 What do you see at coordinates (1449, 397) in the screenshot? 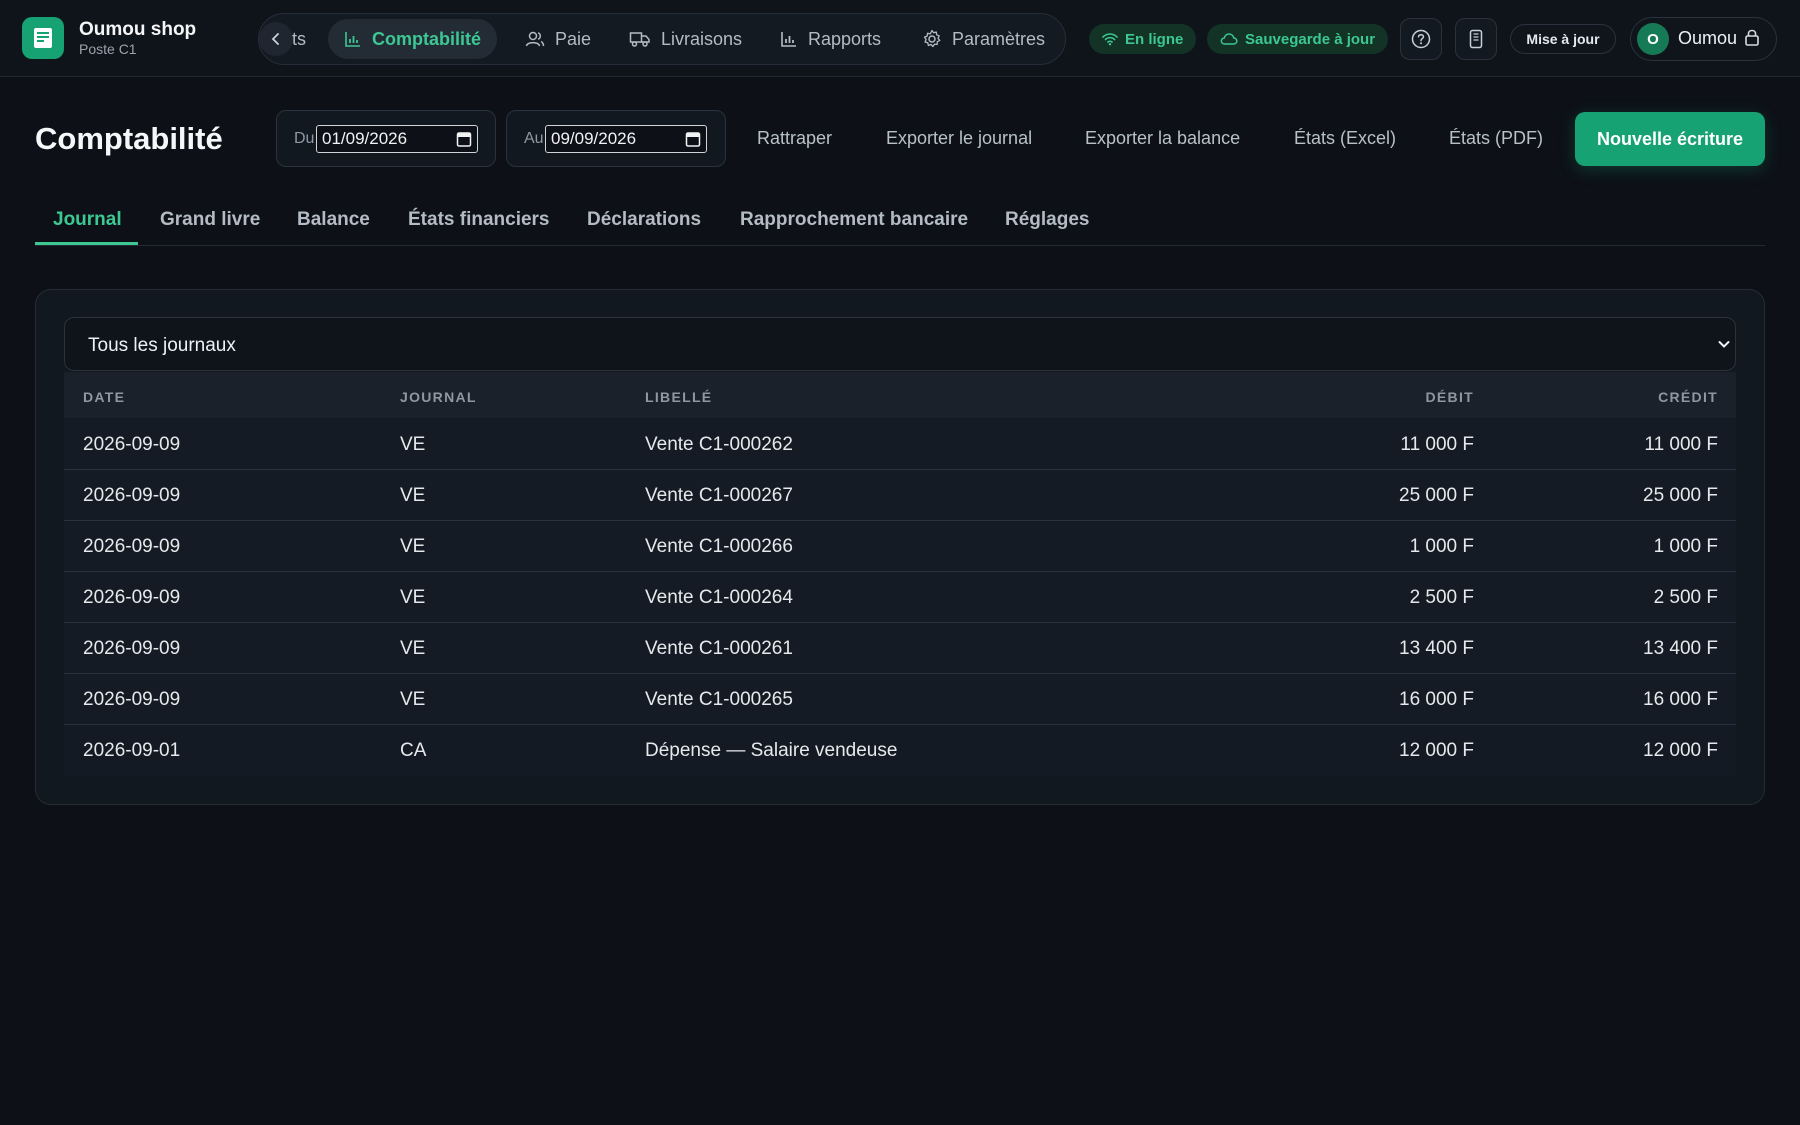
I see `column-header-debit: DÉBIT` at bounding box center [1449, 397].